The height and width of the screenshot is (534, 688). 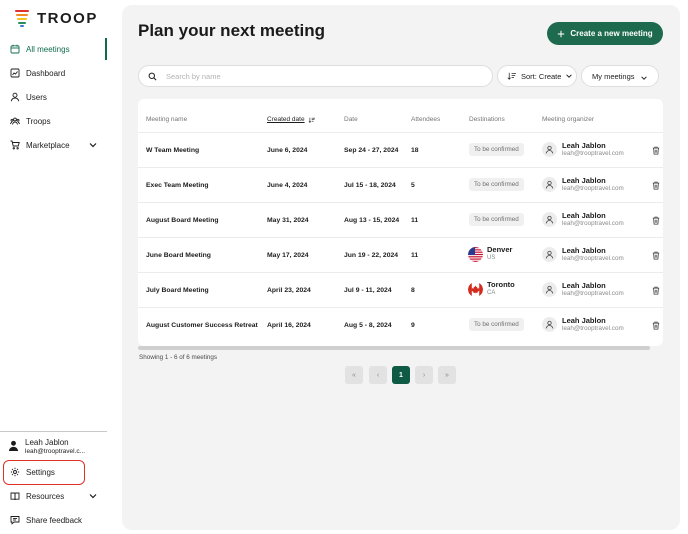 I want to click on sidebar-item-label: Marketplace, so click(x=48, y=145).